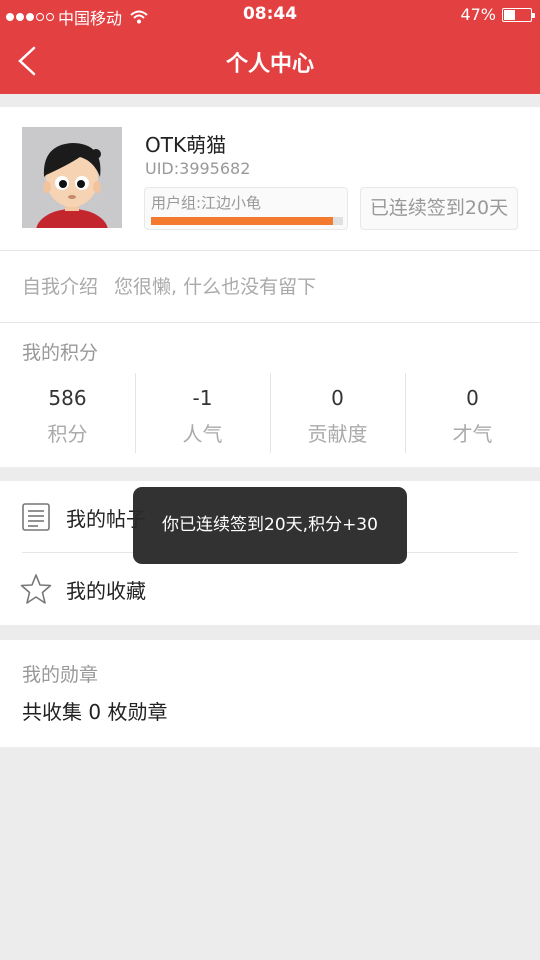 The width and height of the screenshot is (540, 960). Describe the element at coordinates (497, 14) in the screenshot. I see `status-right: 47%` at that location.